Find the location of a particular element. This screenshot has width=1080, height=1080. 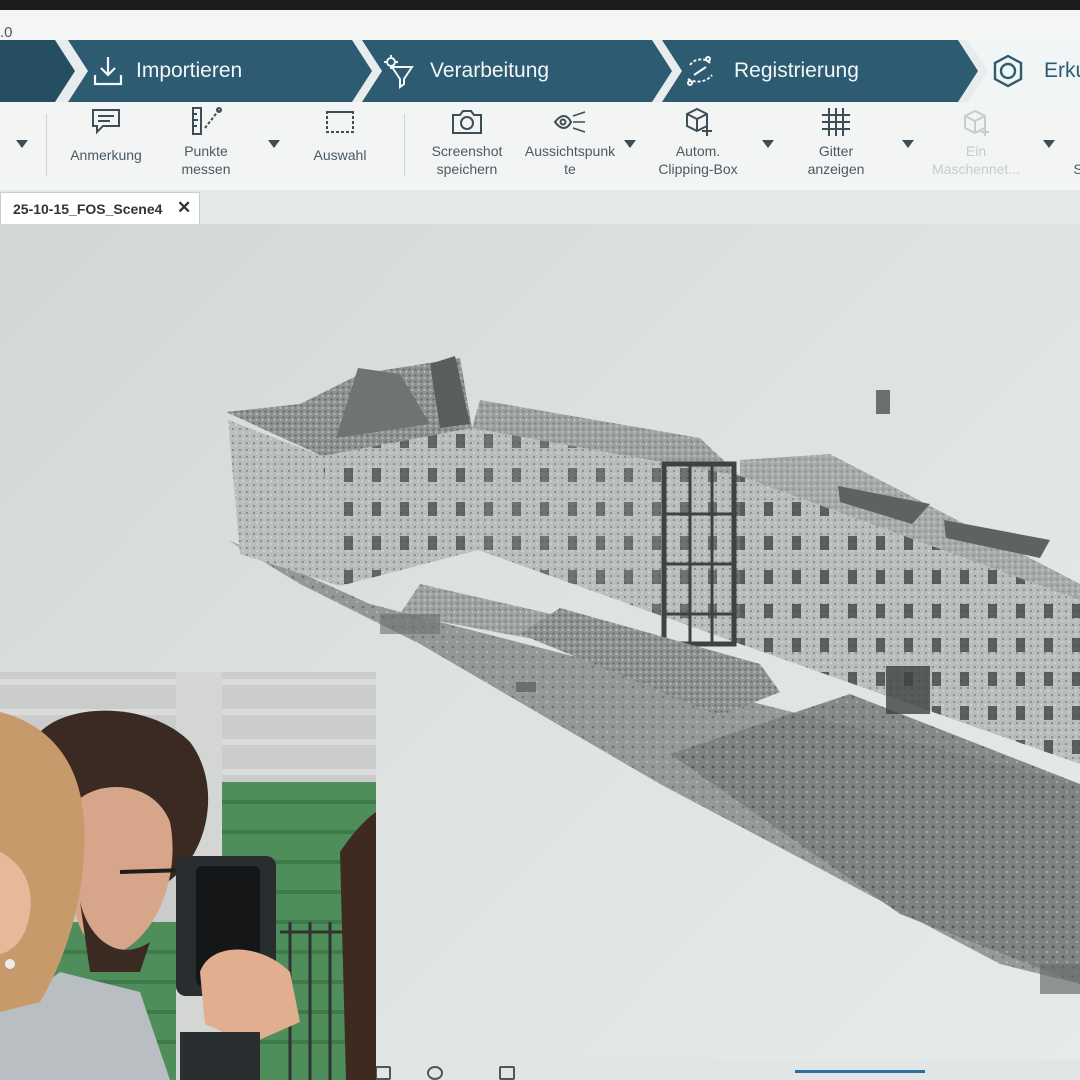

workflow-step-registration: Registrierung is located at coordinates (820, 71).